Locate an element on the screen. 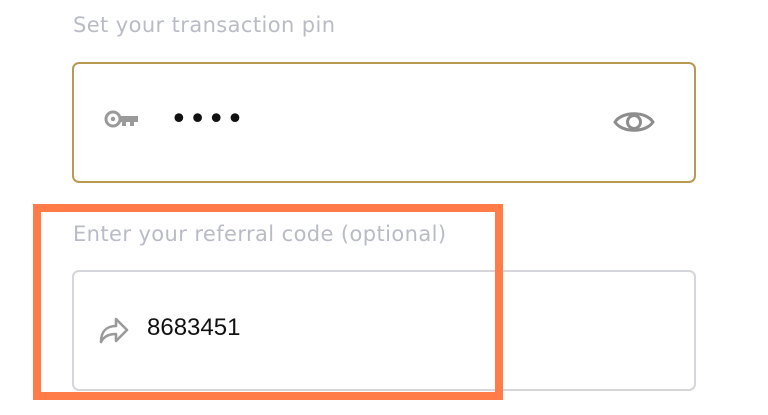 This screenshot has width=768, height=415. share-arrow-icon is located at coordinates (113, 330).